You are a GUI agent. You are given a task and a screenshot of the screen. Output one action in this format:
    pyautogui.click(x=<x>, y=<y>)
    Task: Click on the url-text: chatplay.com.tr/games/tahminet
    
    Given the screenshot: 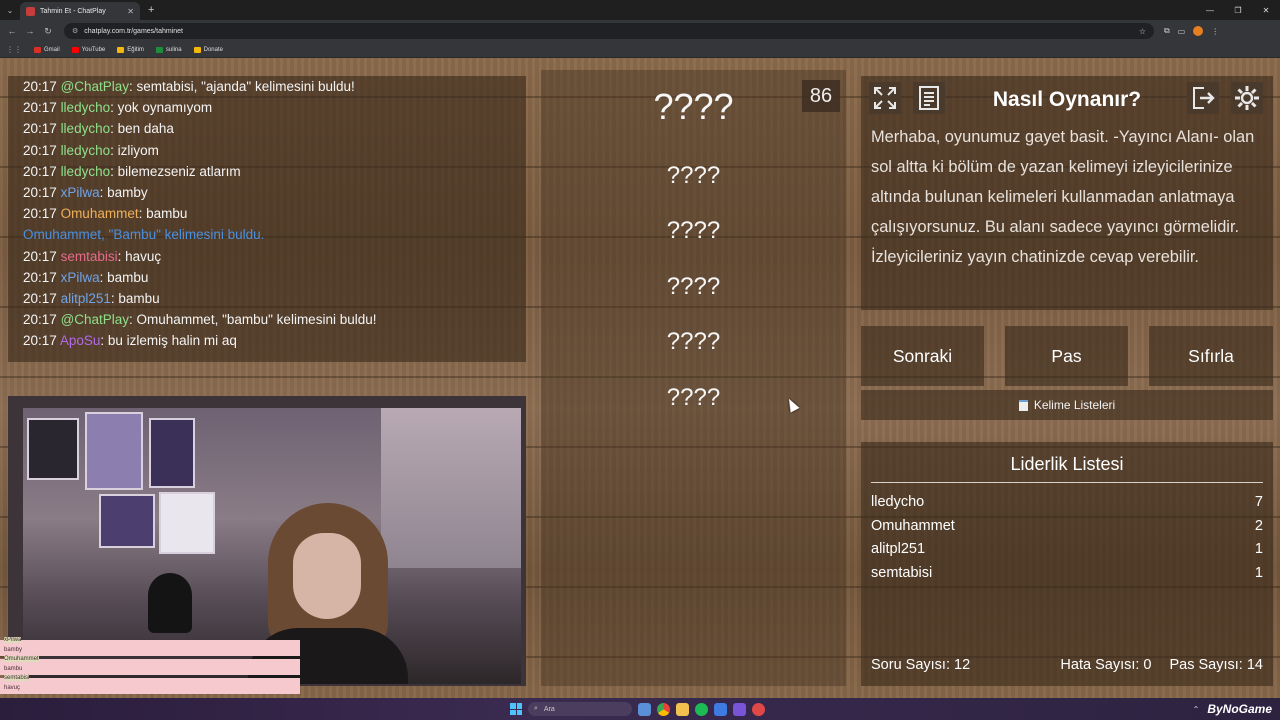 What is the action you would take?
    pyautogui.click(x=133, y=31)
    